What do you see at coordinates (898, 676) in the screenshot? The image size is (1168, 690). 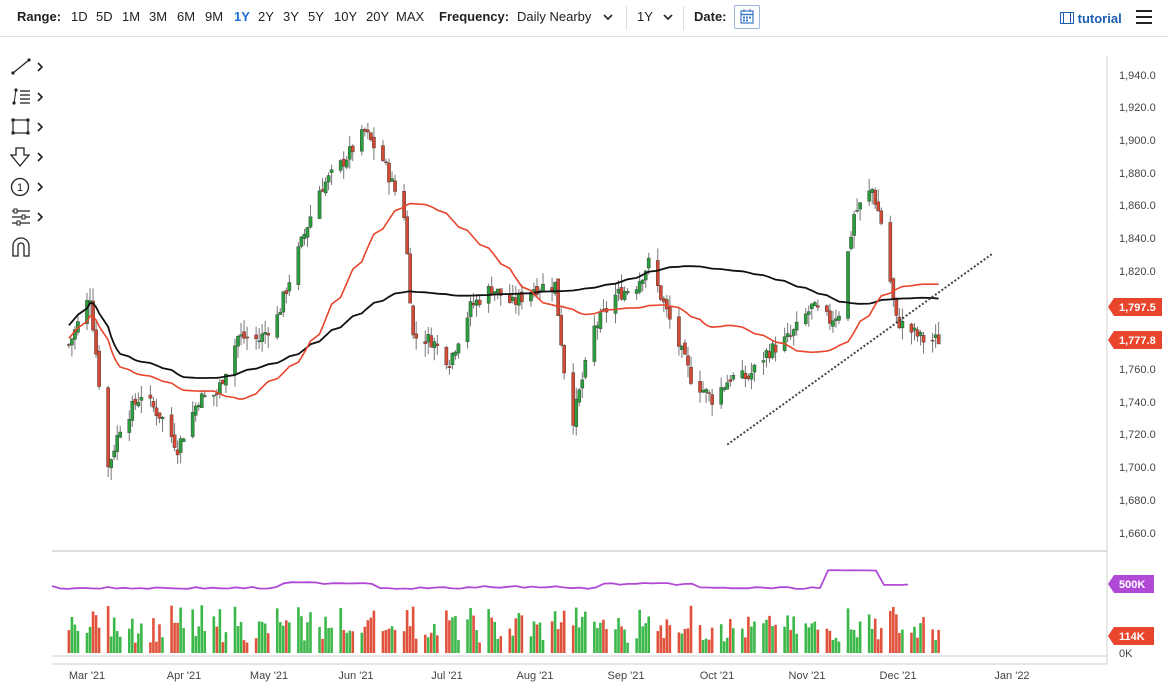 I see `x-tick-label: Dec '21` at bounding box center [898, 676].